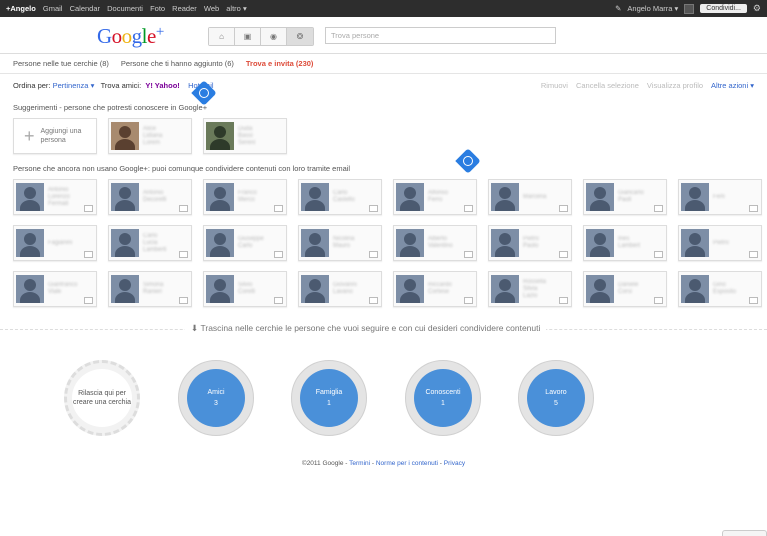  I want to click on suggestion-card: Duda Bassi Sereni, so click(245, 136).